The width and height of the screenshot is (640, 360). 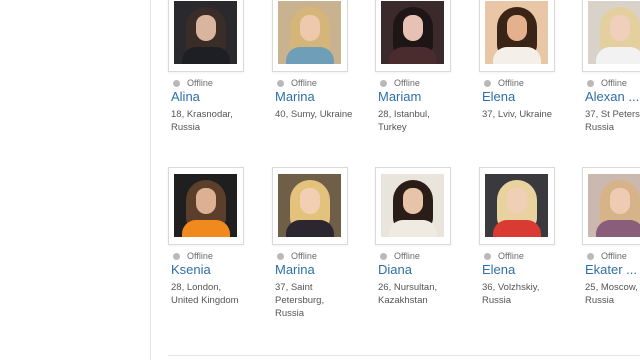 I want to click on profile-details: 28, Istanbul, Turkey, so click(x=404, y=121).